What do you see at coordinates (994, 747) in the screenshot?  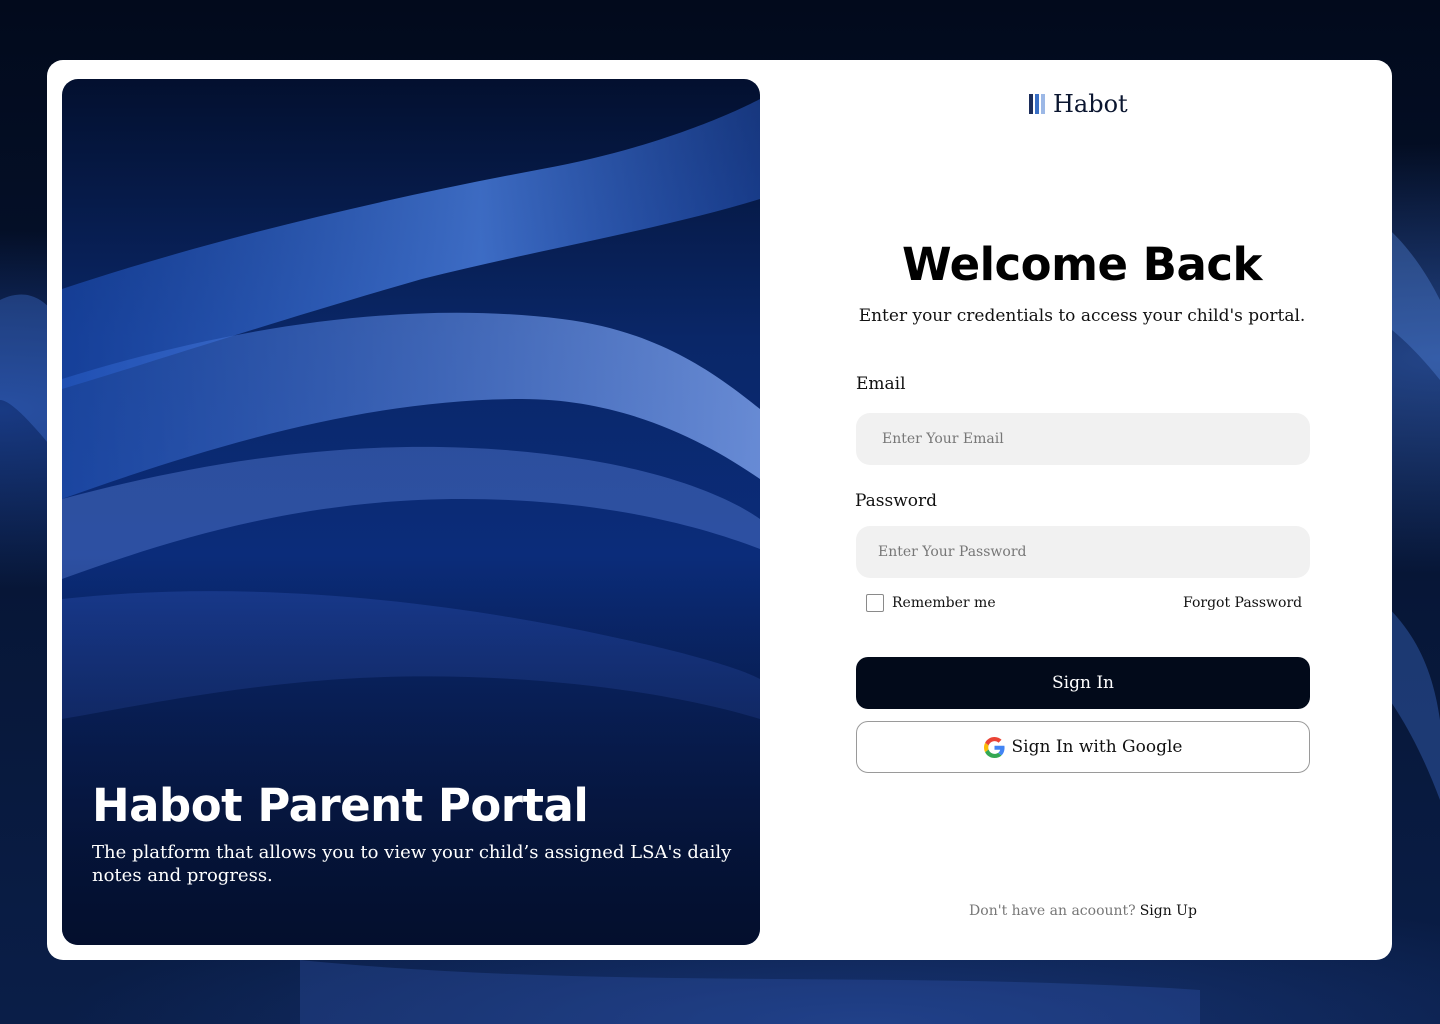 I see `google-g-icon` at bounding box center [994, 747].